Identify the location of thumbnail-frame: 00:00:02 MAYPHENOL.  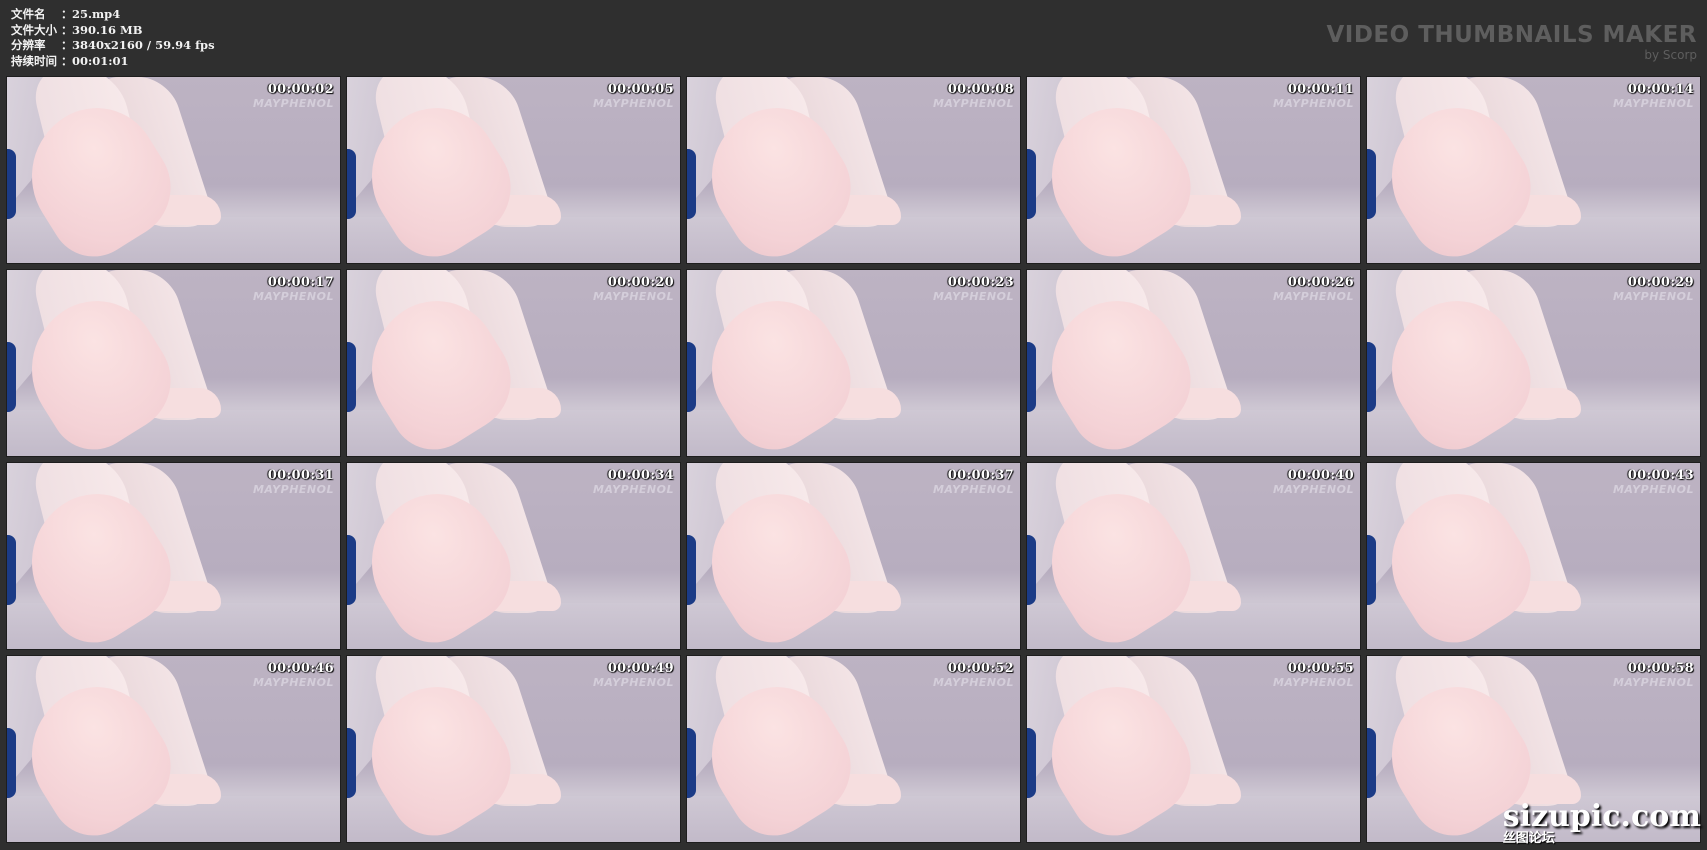
(173, 170).